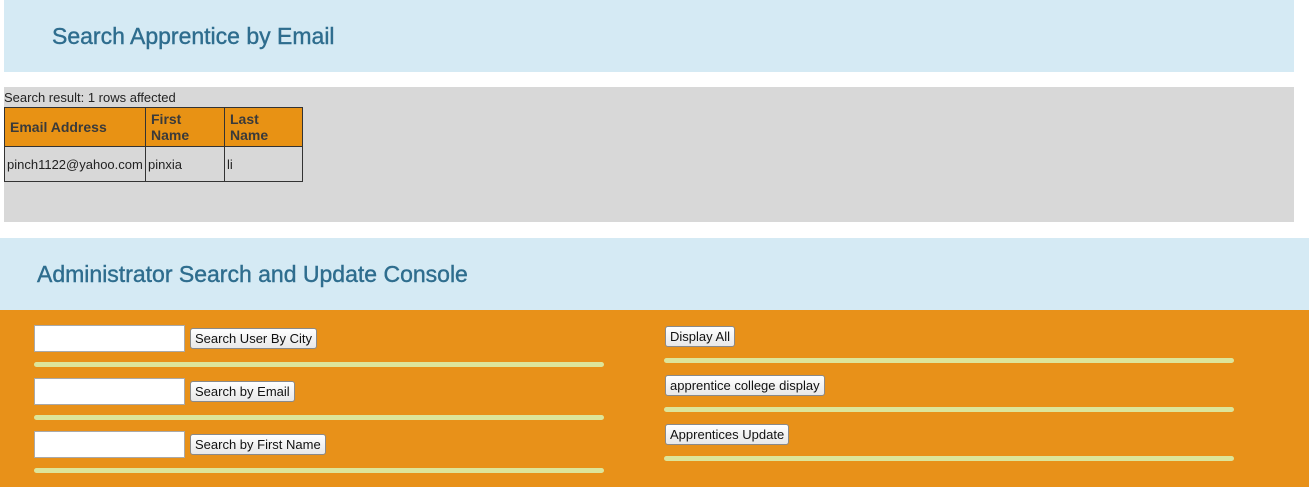  Describe the element at coordinates (109, 444) in the screenshot. I see `first-name-input` at that location.